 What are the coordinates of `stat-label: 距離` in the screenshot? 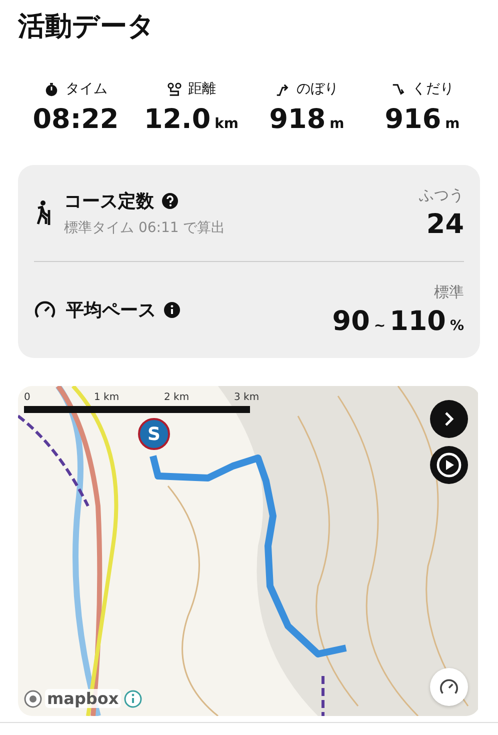 It's located at (202, 89).